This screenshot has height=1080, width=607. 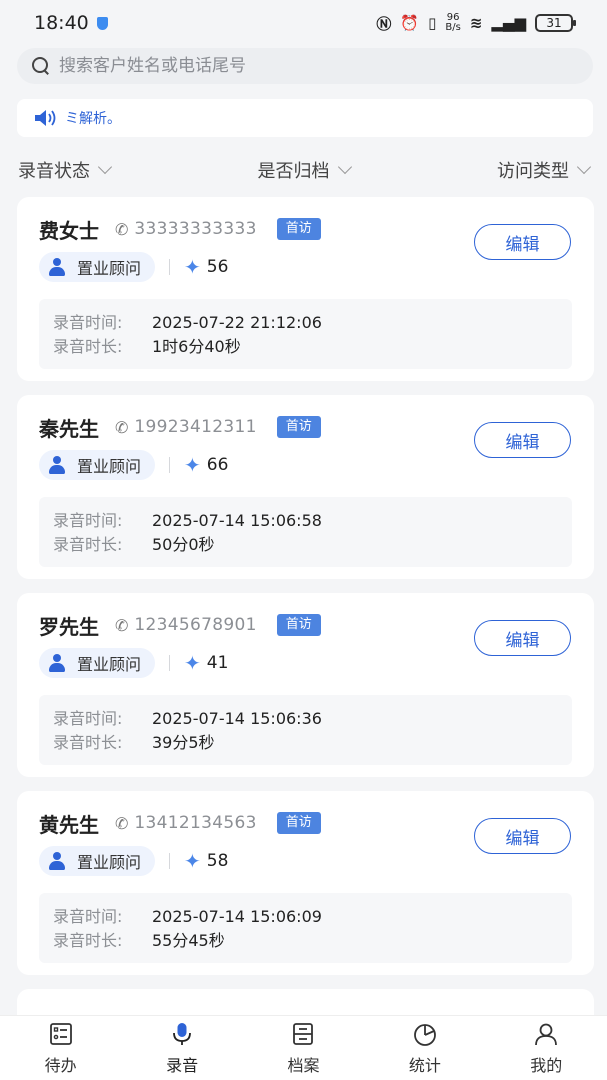 What do you see at coordinates (61, 23) in the screenshot?
I see `status-time: 18:40` at bounding box center [61, 23].